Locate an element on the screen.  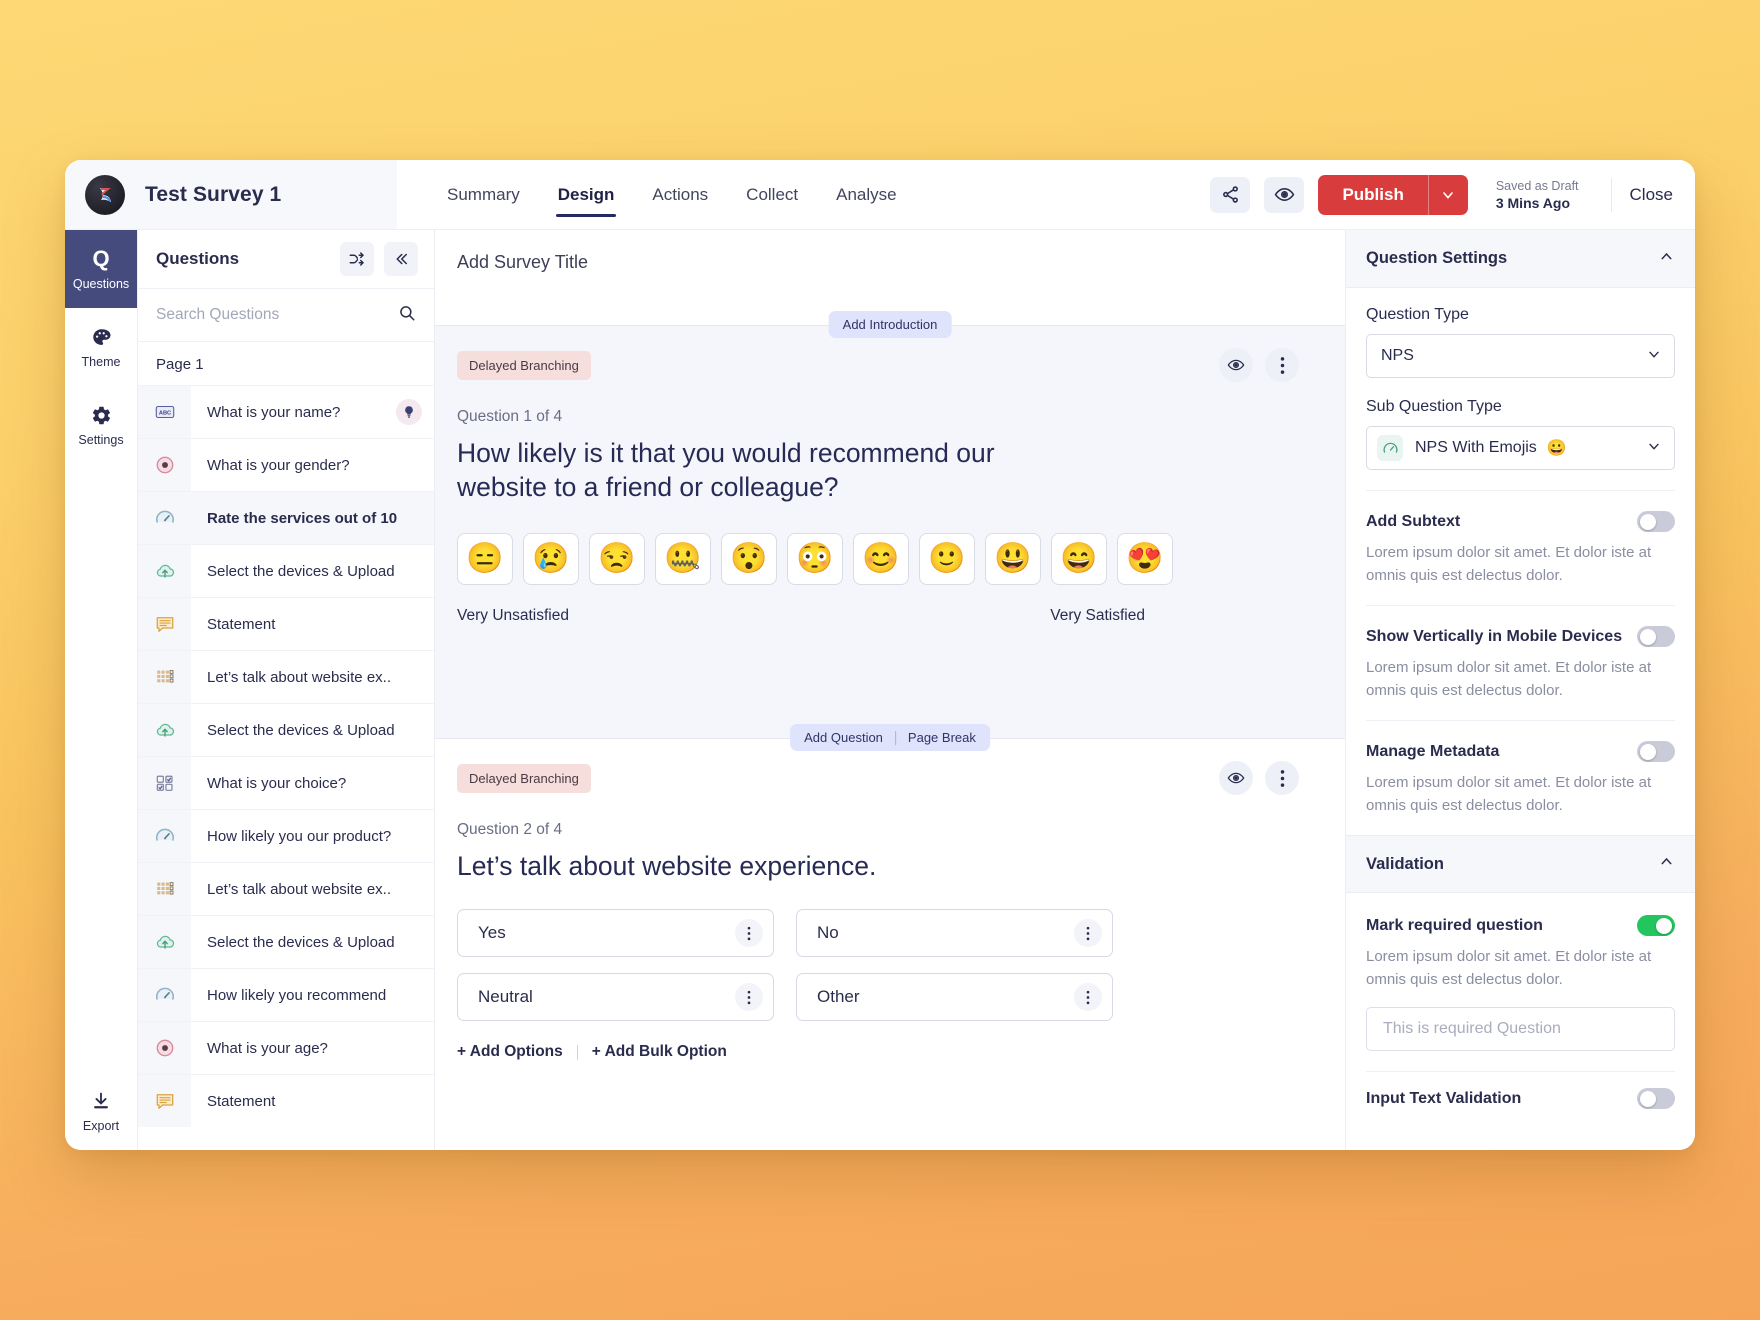
nps-emoji-tile: 😯 is located at coordinates (749, 558).